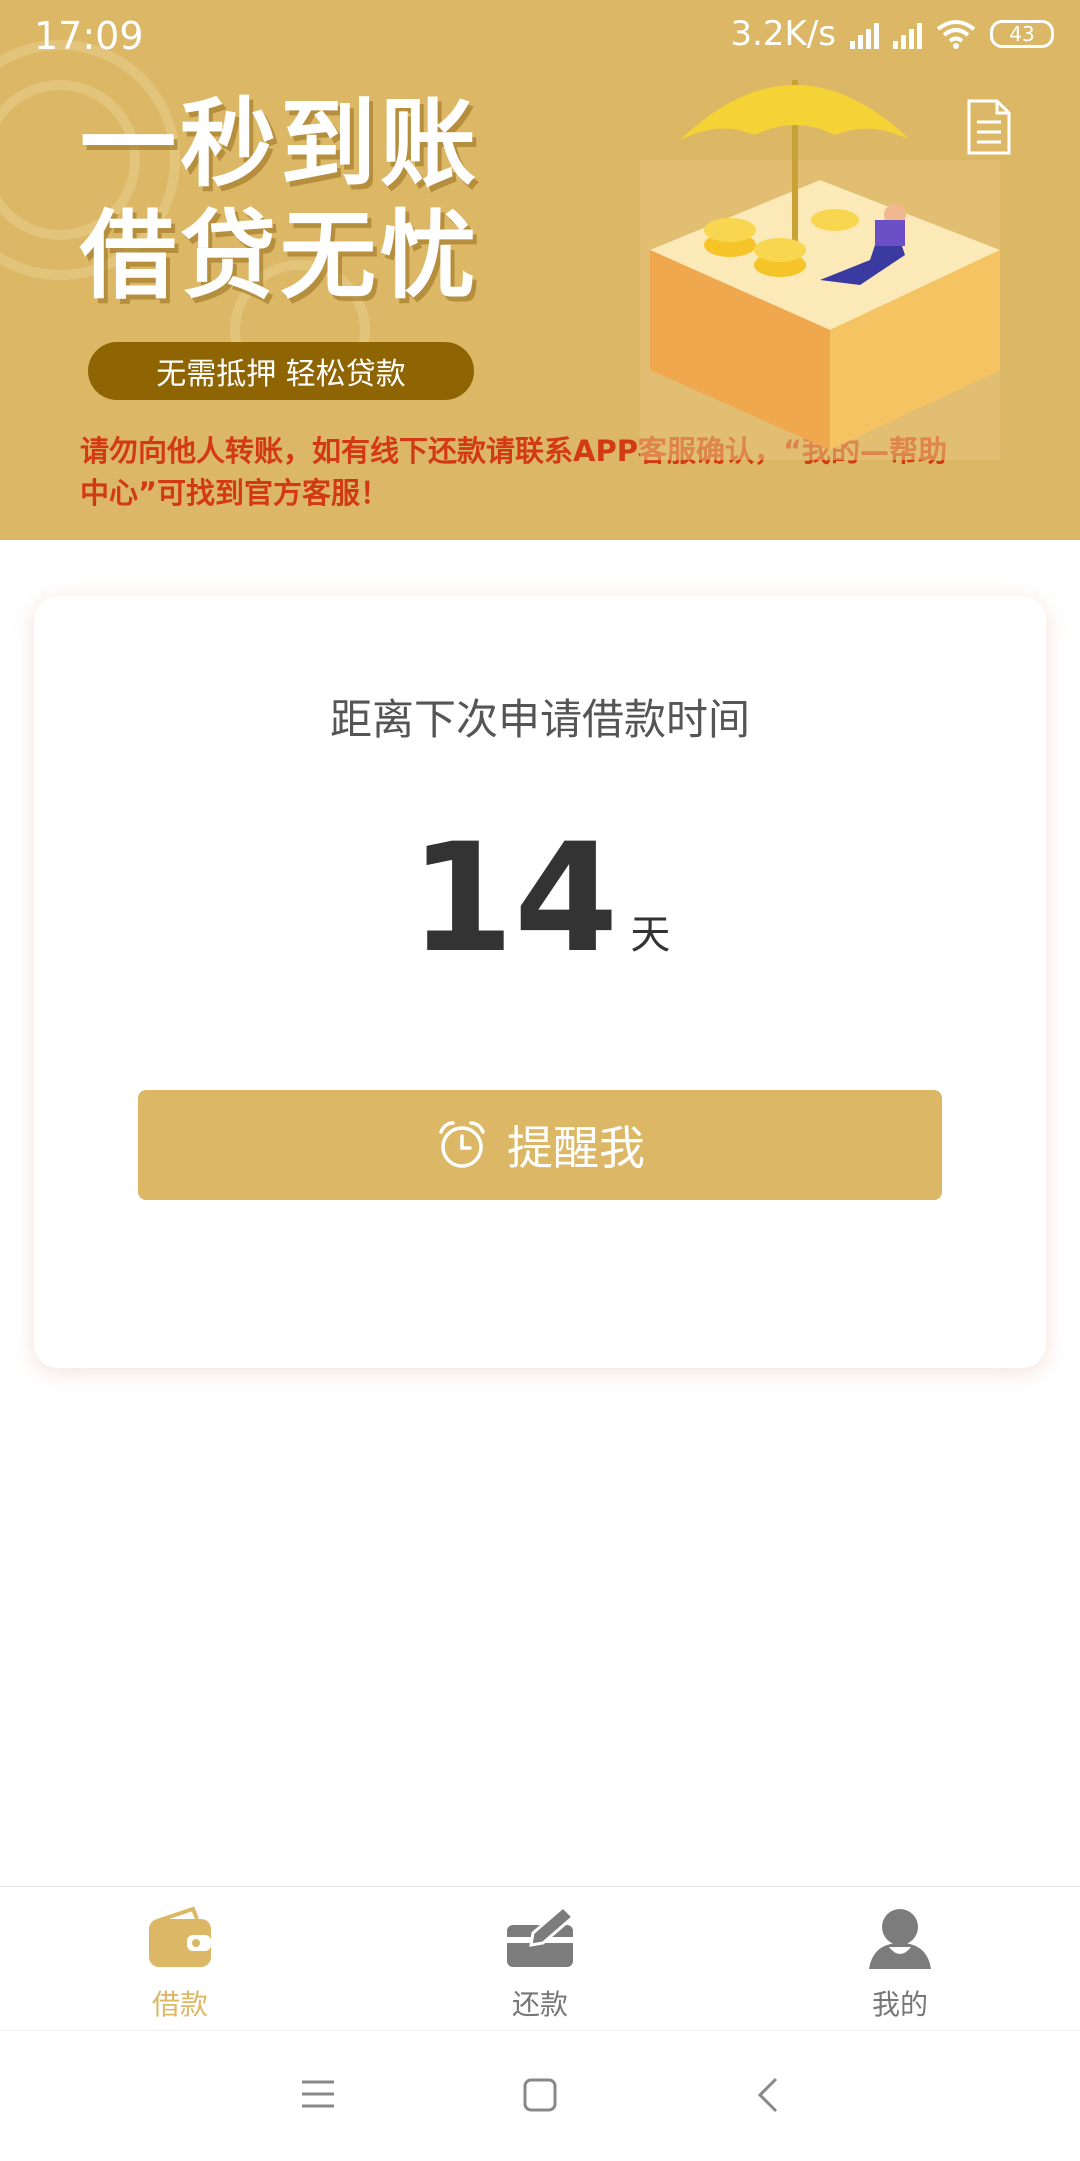 The image size is (1080, 2161). Describe the element at coordinates (820, 270) in the screenshot. I see `umbrella-coins-illustration` at that location.